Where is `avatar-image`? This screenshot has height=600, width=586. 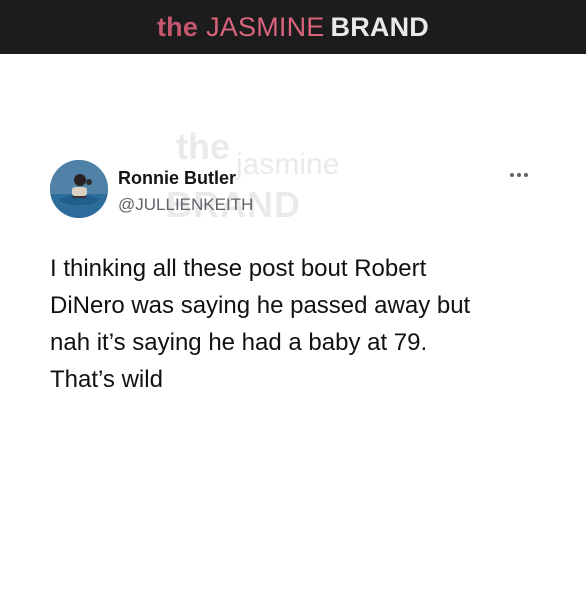
avatar-image is located at coordinates (79, 189).